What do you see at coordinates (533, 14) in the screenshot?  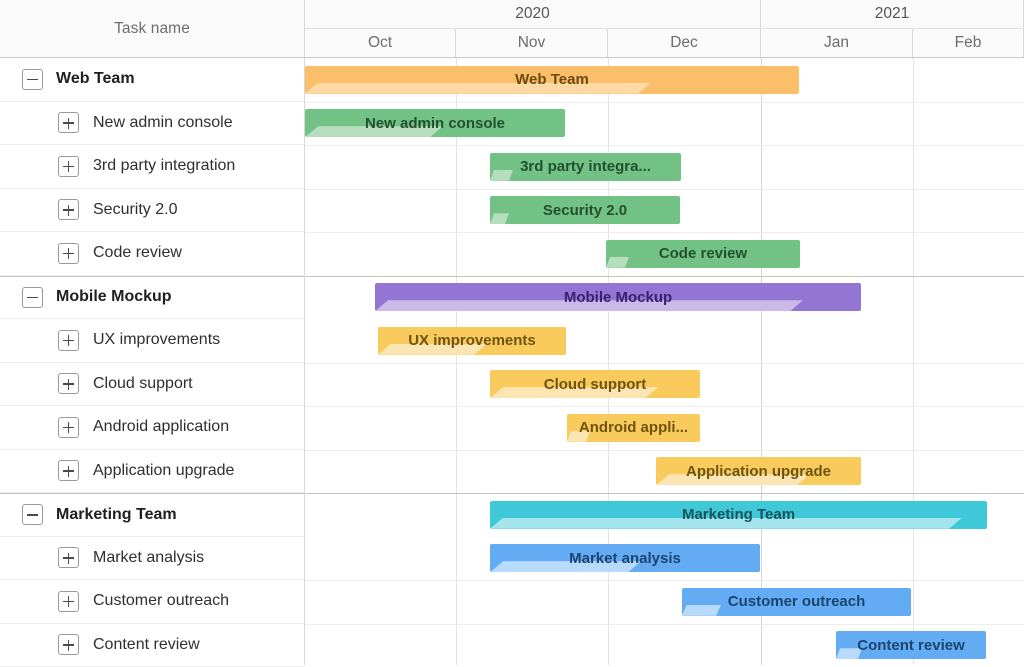 I see `year-header-2020: 2020` at bounding box center [533, 14].